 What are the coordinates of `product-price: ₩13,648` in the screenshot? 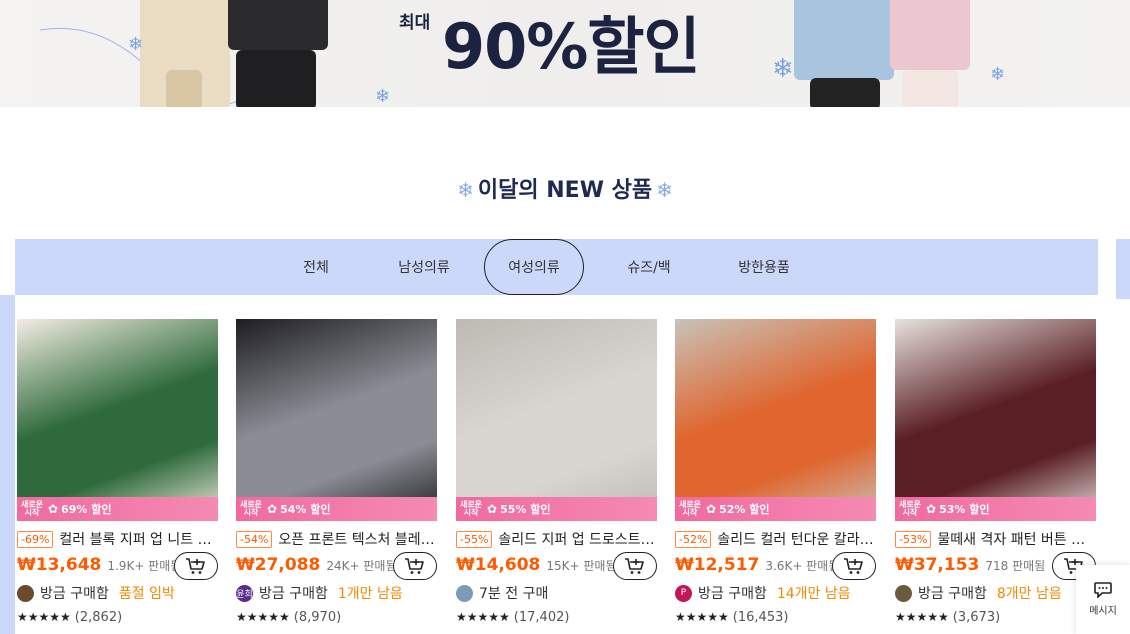 It's located at (59, 565).